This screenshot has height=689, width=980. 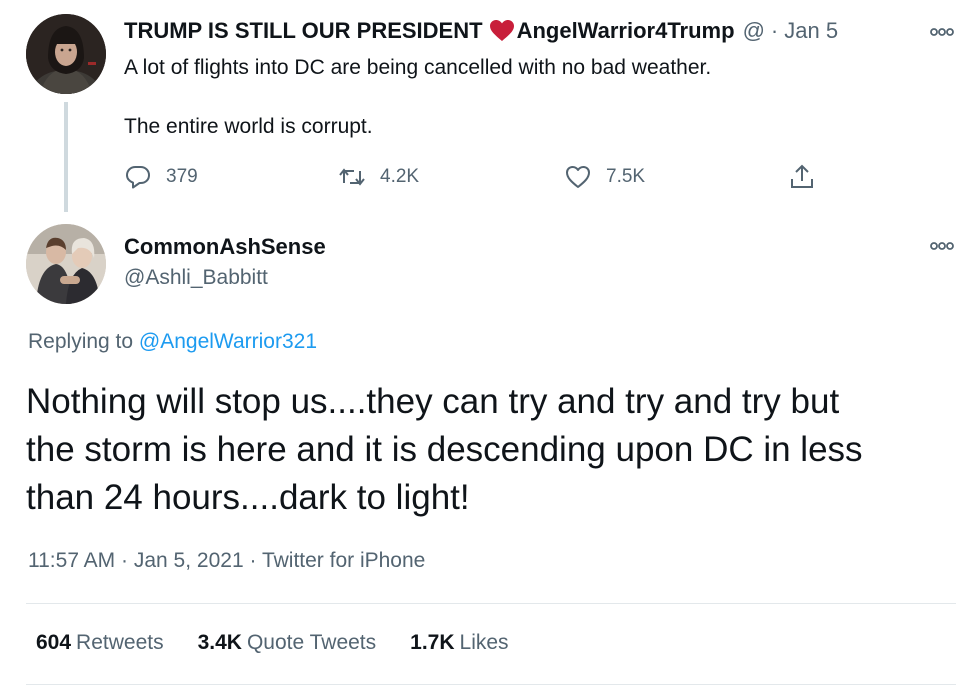 I want to click on like-count: 7.5K, so click(x=626, y=176).